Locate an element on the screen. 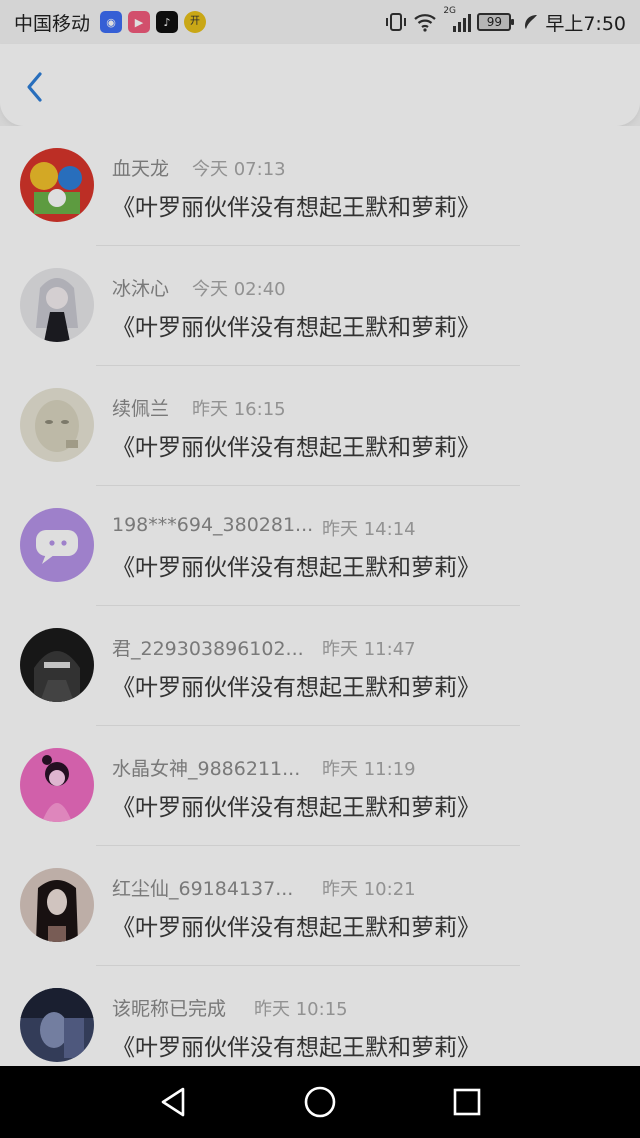  status-bar: 中国移动 ◉ ▶ ♪ 开 2G 99 早上7:50 is located at coordinates (320, 22).